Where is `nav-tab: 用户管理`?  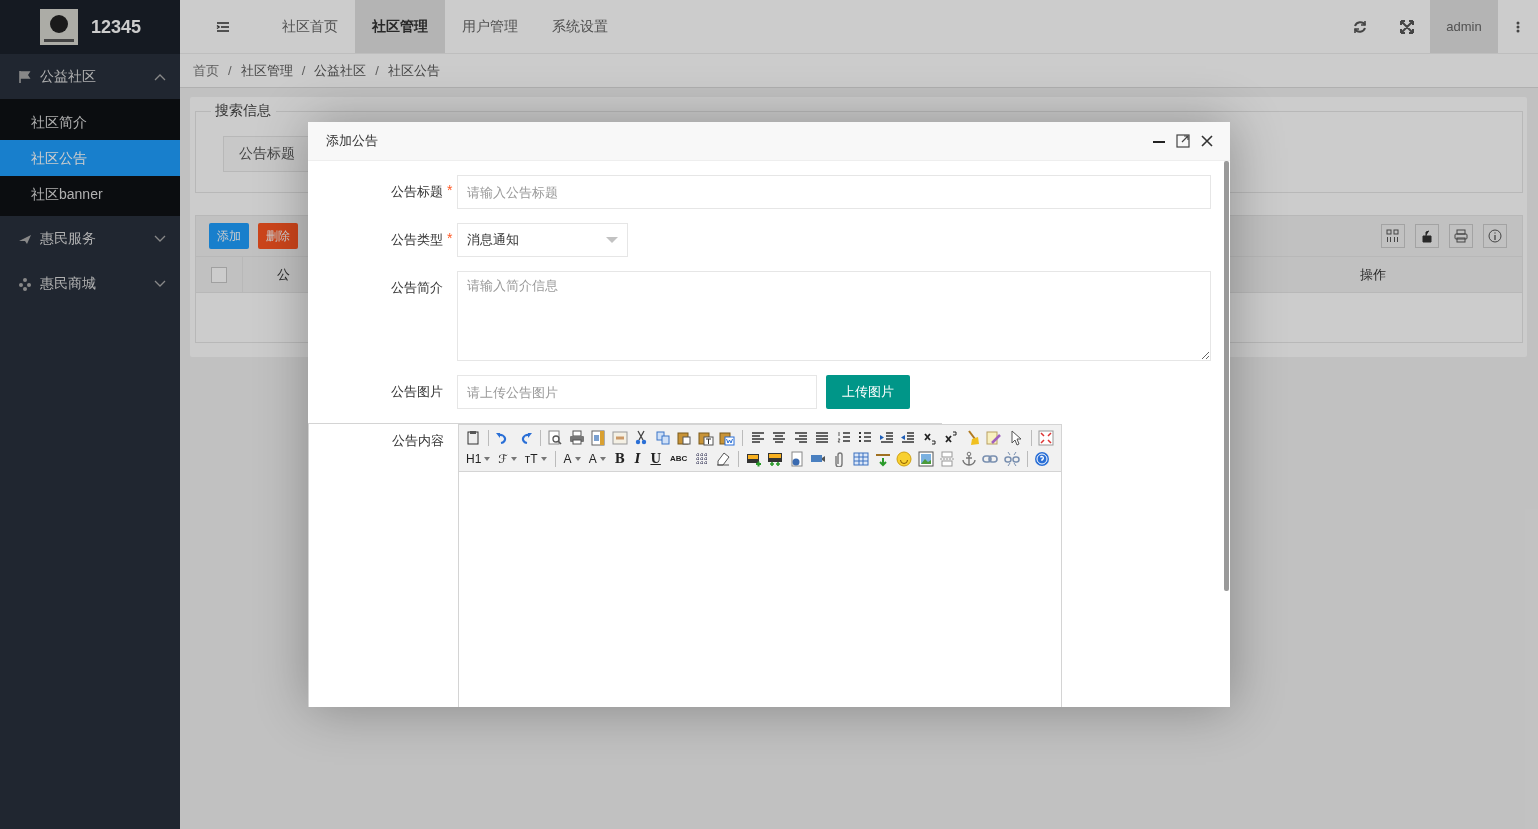
nav-tab: 用户管理 is located at coordinates (490, 26).